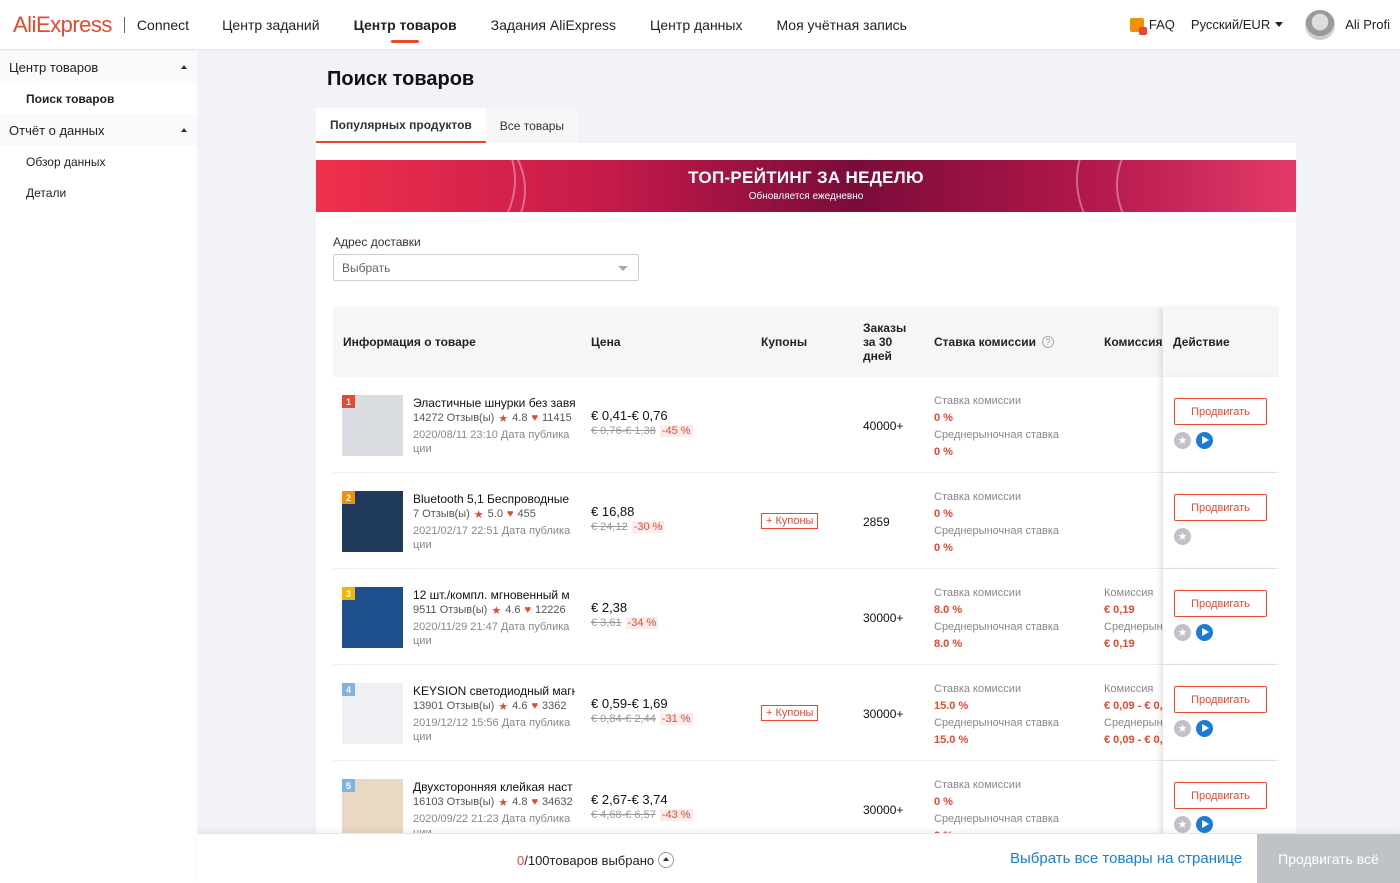 The height and width of the screenshot is (883, 1400). Describe the element at coordinates (943, 452) in the screenshot. I see `market-rate-value: 0 %` at that location.